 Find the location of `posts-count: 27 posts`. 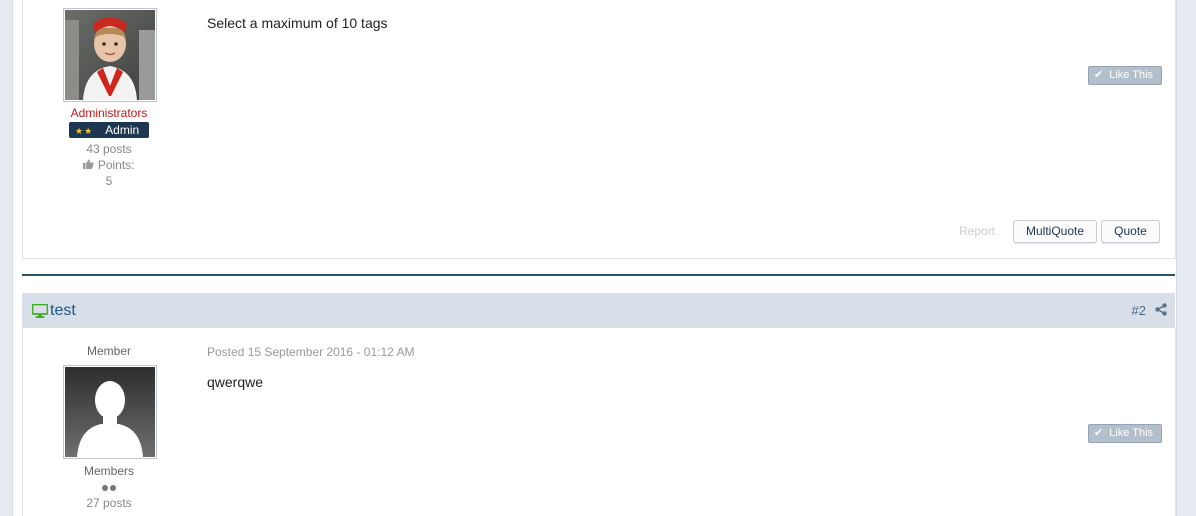

posts-count: 27 posts is located at coordinates (109, 503).